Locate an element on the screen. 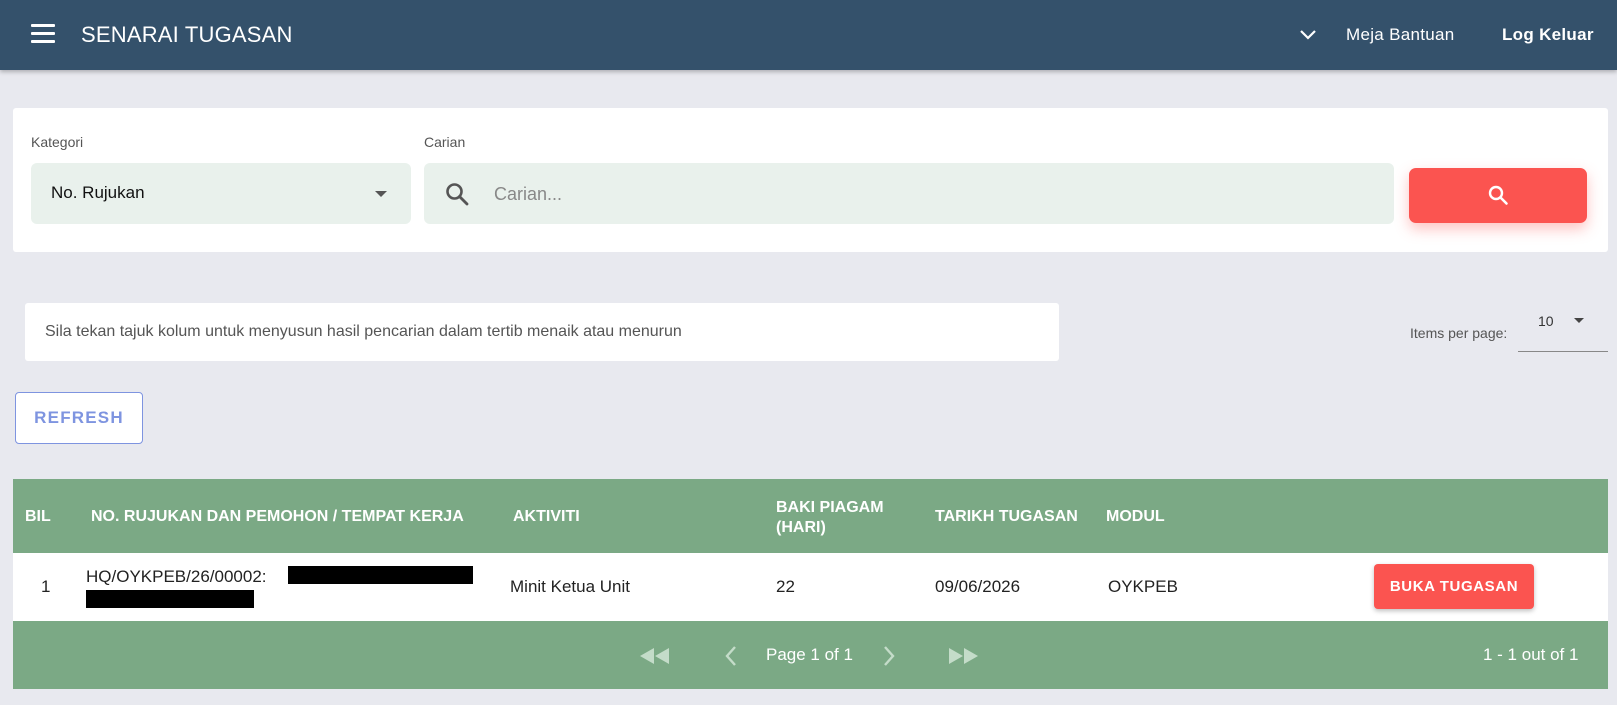 This screenshot has height=705, width=1617. cell-modul: OYKPEB is located at coordinates (1143, 586).